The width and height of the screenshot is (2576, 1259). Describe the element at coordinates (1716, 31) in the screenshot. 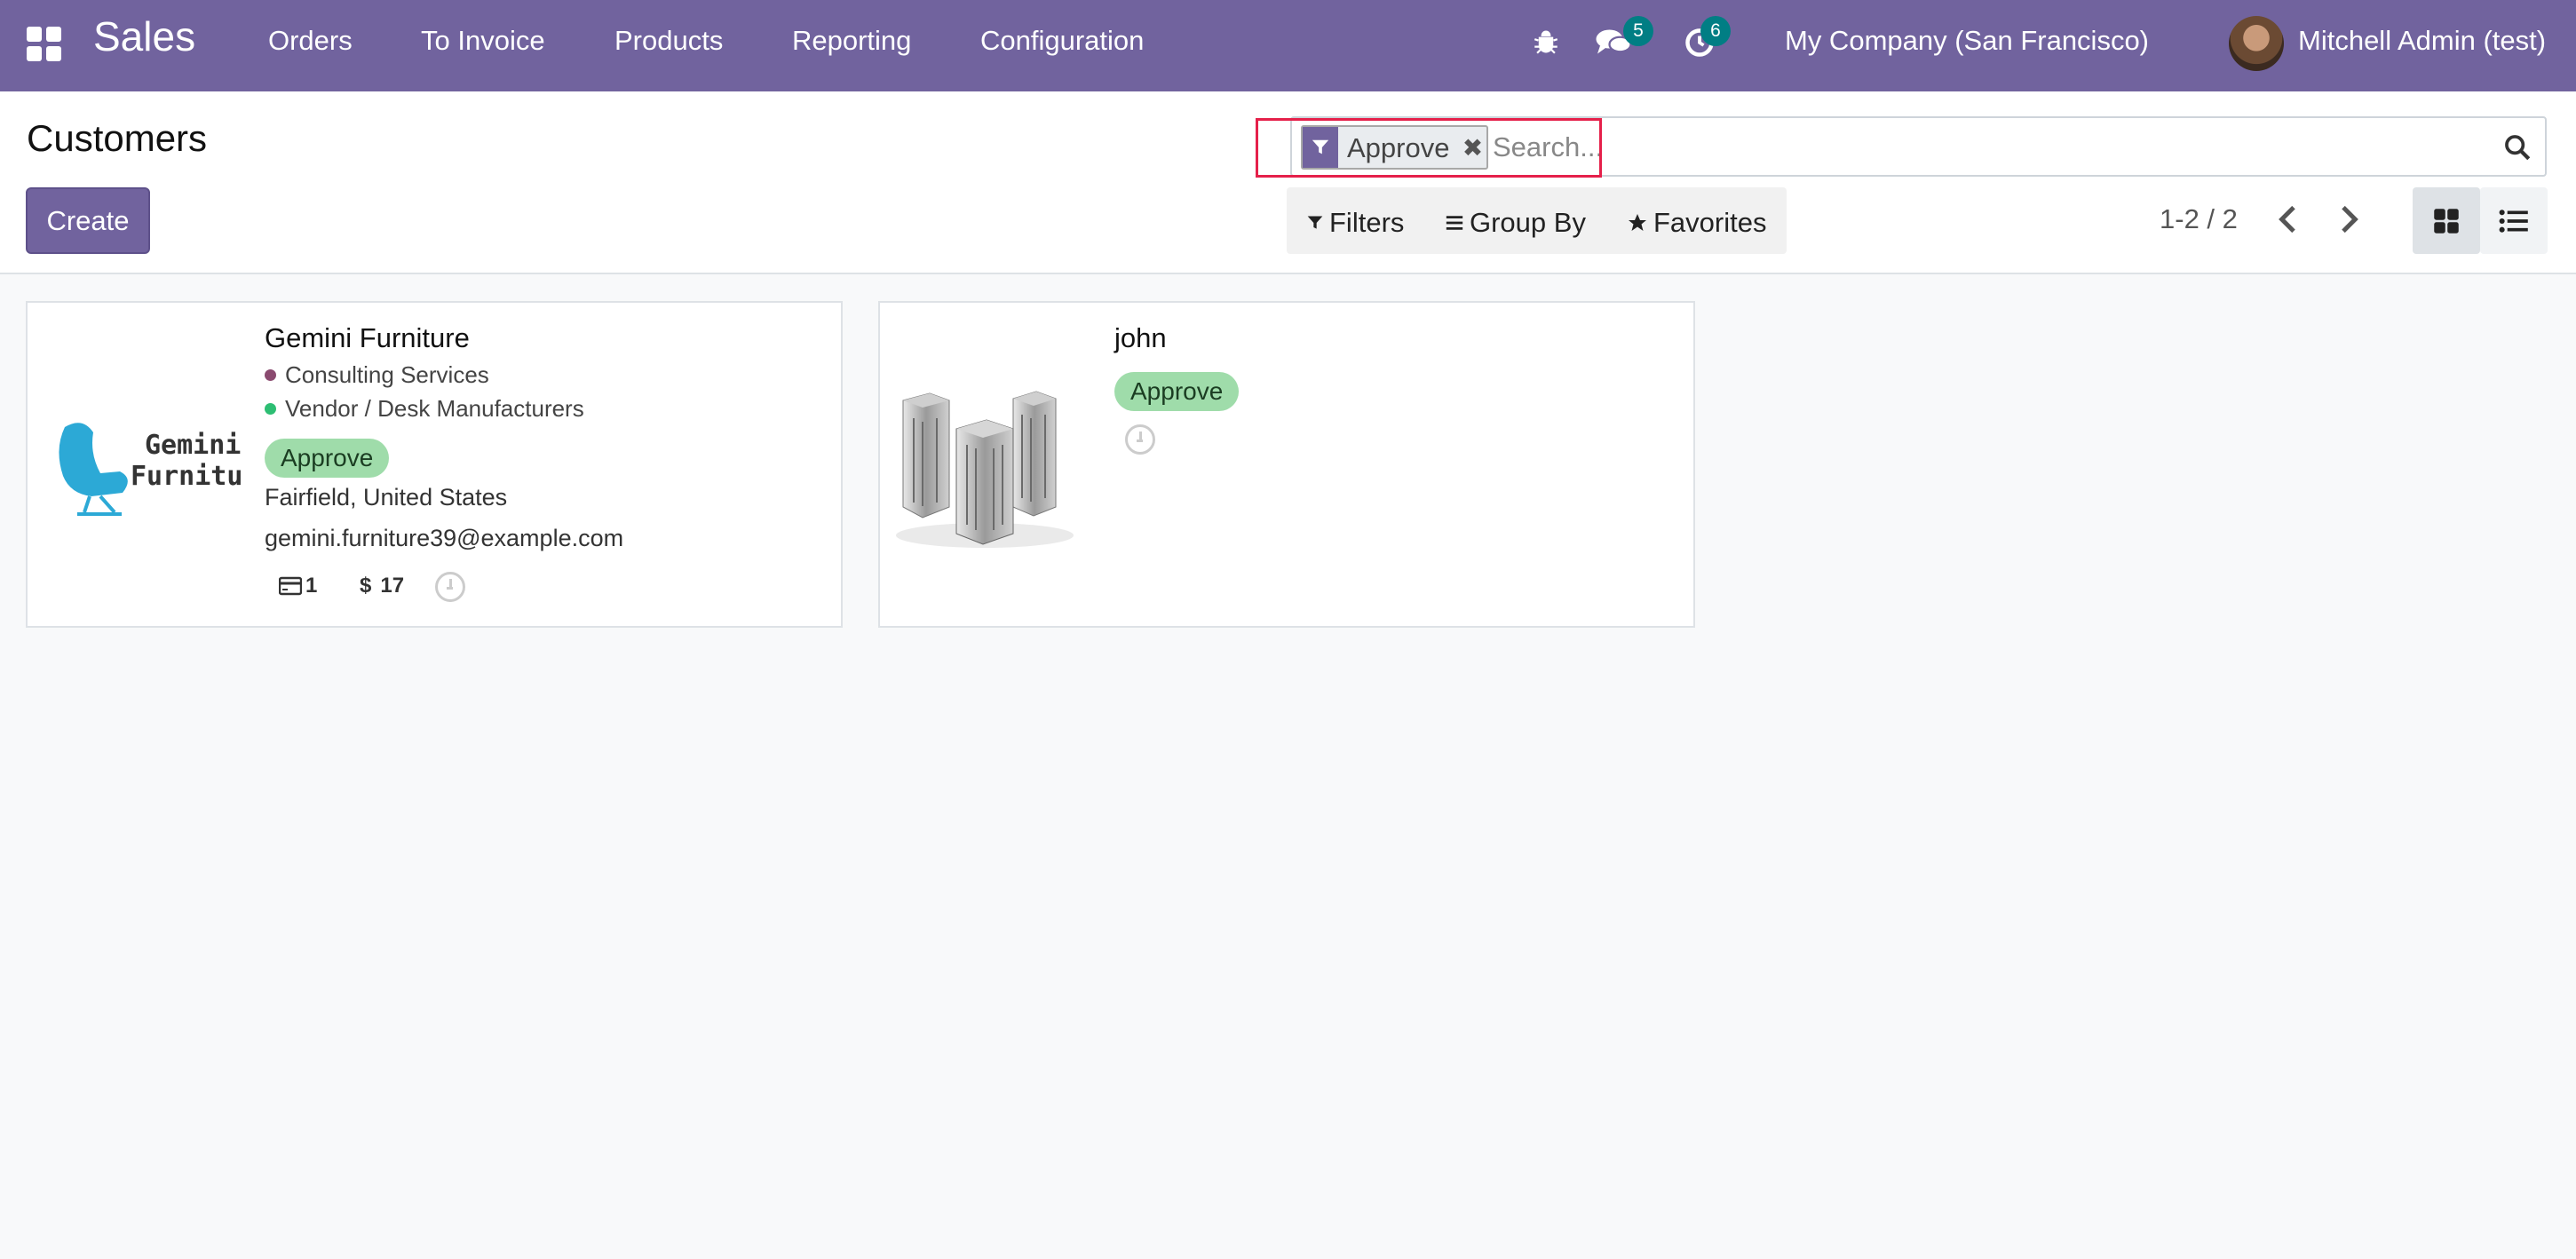

I see `activities-count-badge: 6` at that location.